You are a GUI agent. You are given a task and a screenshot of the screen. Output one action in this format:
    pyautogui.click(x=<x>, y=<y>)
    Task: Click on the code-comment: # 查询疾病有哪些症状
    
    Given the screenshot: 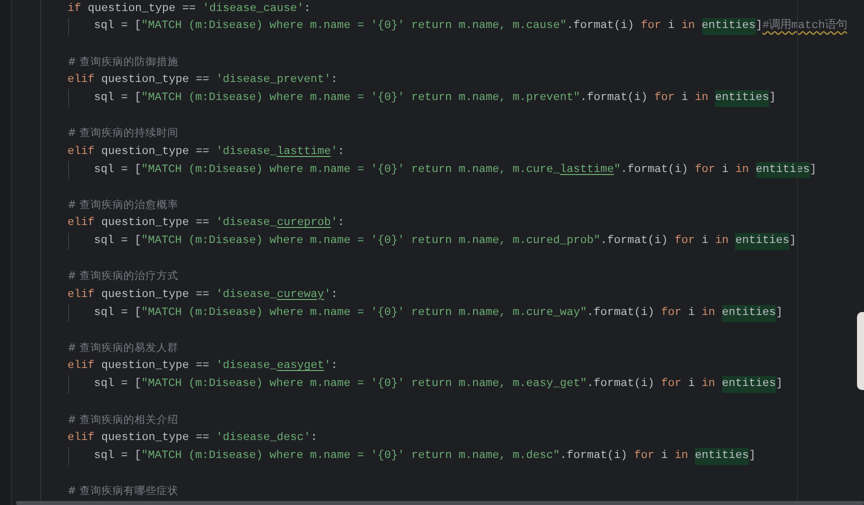 What is the action you would take?
    pyautogui.click(x=123, y=492)
    